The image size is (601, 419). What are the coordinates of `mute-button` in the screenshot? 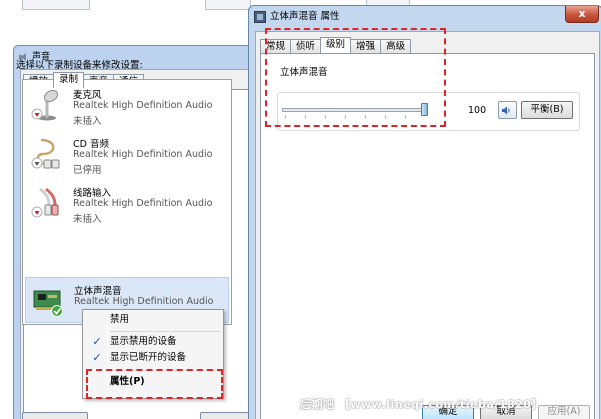 It's located at (507, 110).